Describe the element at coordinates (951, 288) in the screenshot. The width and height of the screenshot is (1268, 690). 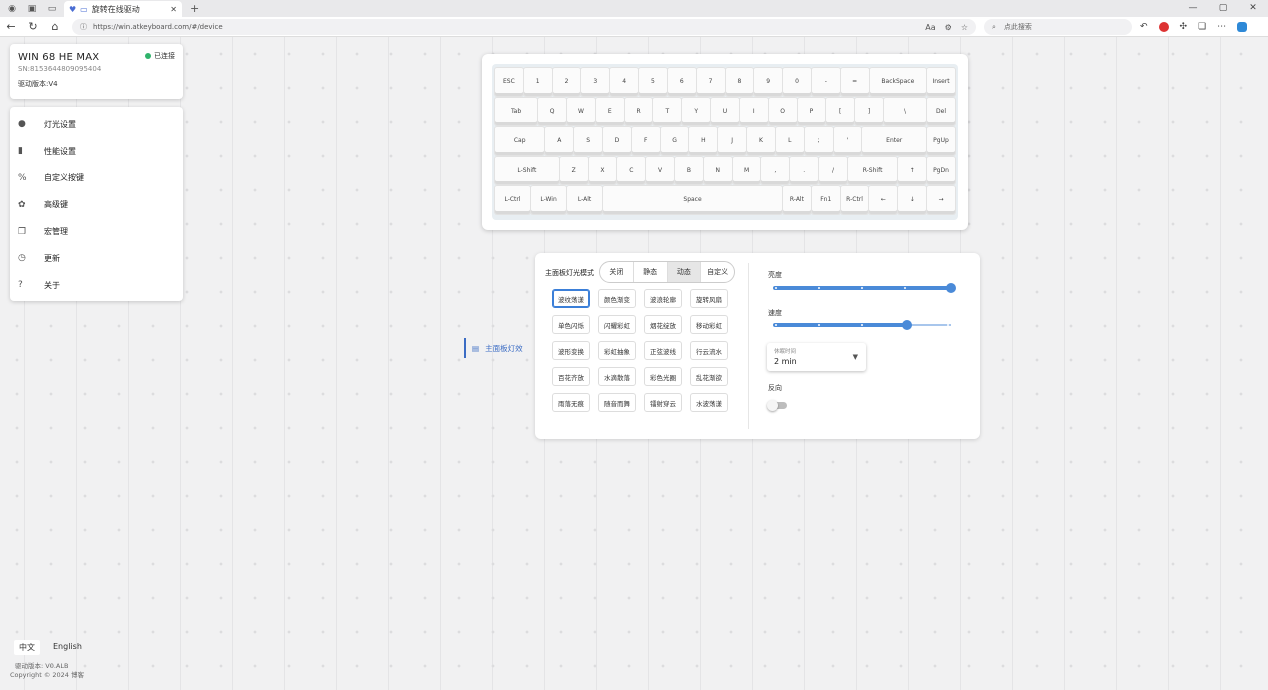
I see `brightness-slider-thumb` at that location.